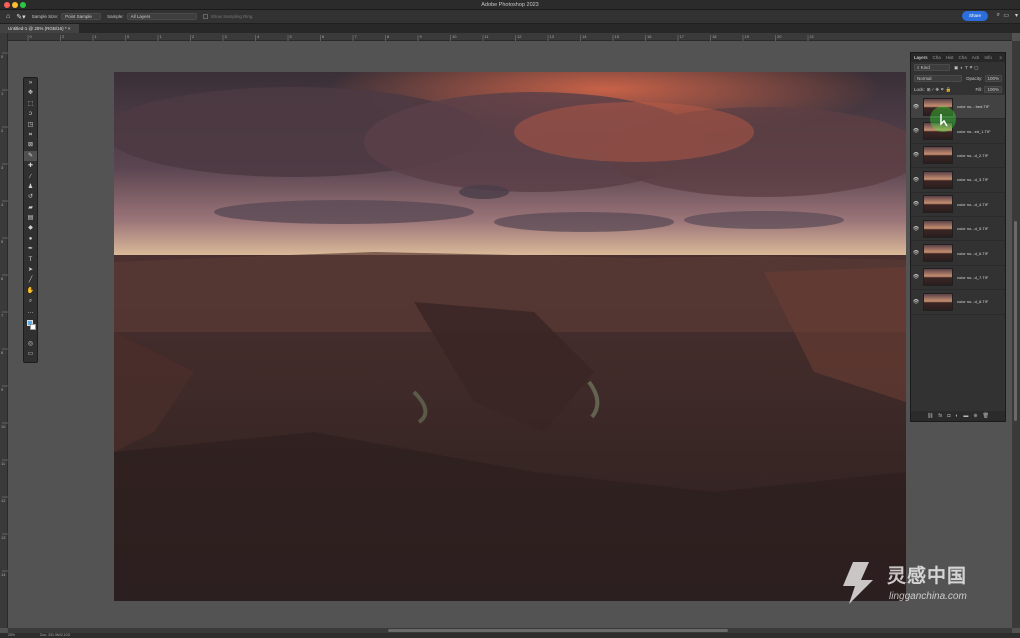 The height and width of the screenshot is (638, 1020). Describe the element at coordinates (30, 135) in the screenshot. I see `crop-tool-icon: ⌗` at that location.